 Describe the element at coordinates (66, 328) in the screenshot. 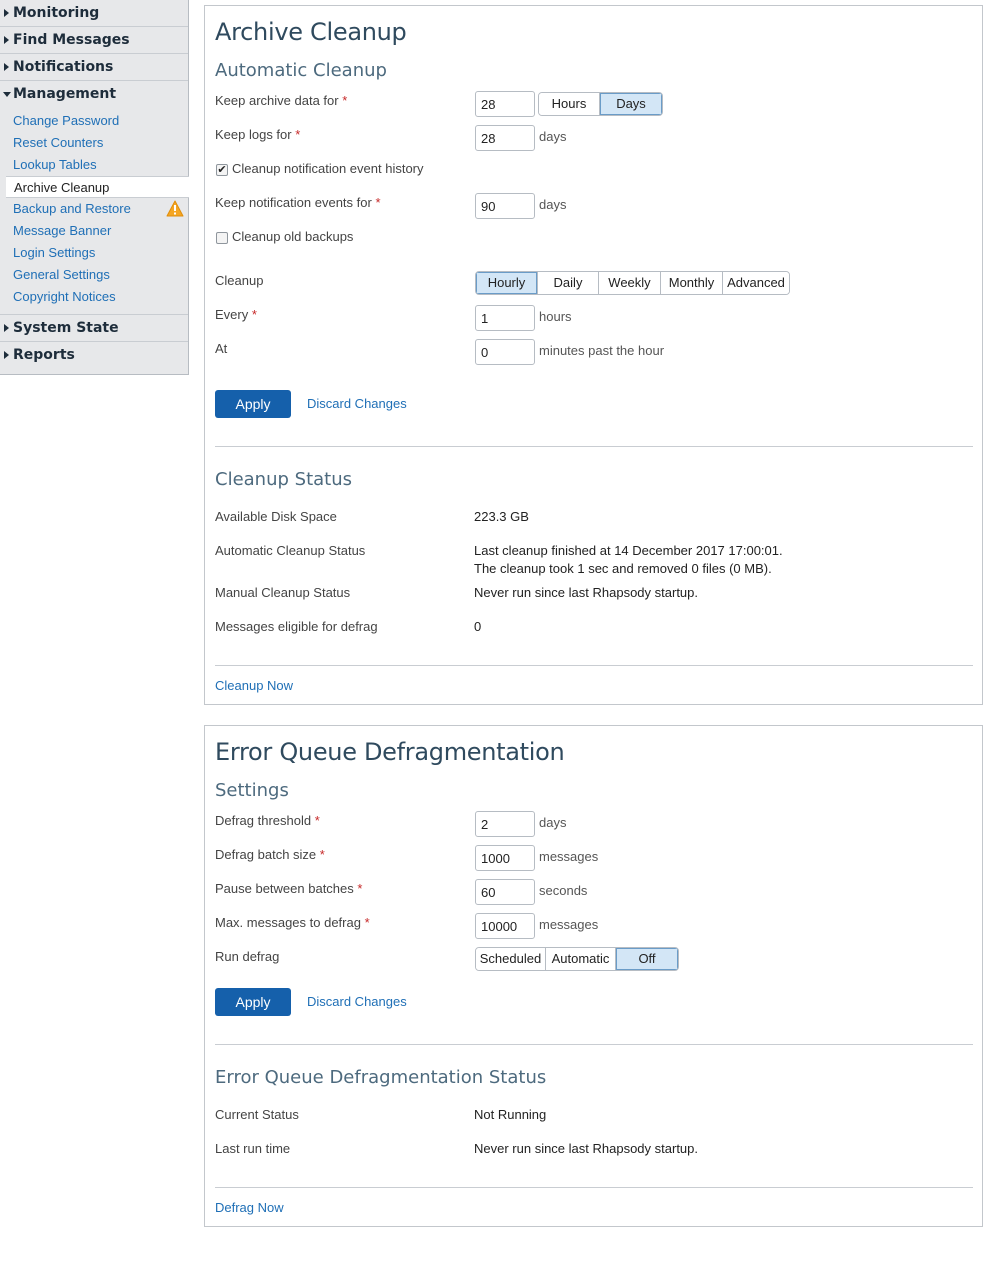

I see `sidebar-section-label: System State` at that location.